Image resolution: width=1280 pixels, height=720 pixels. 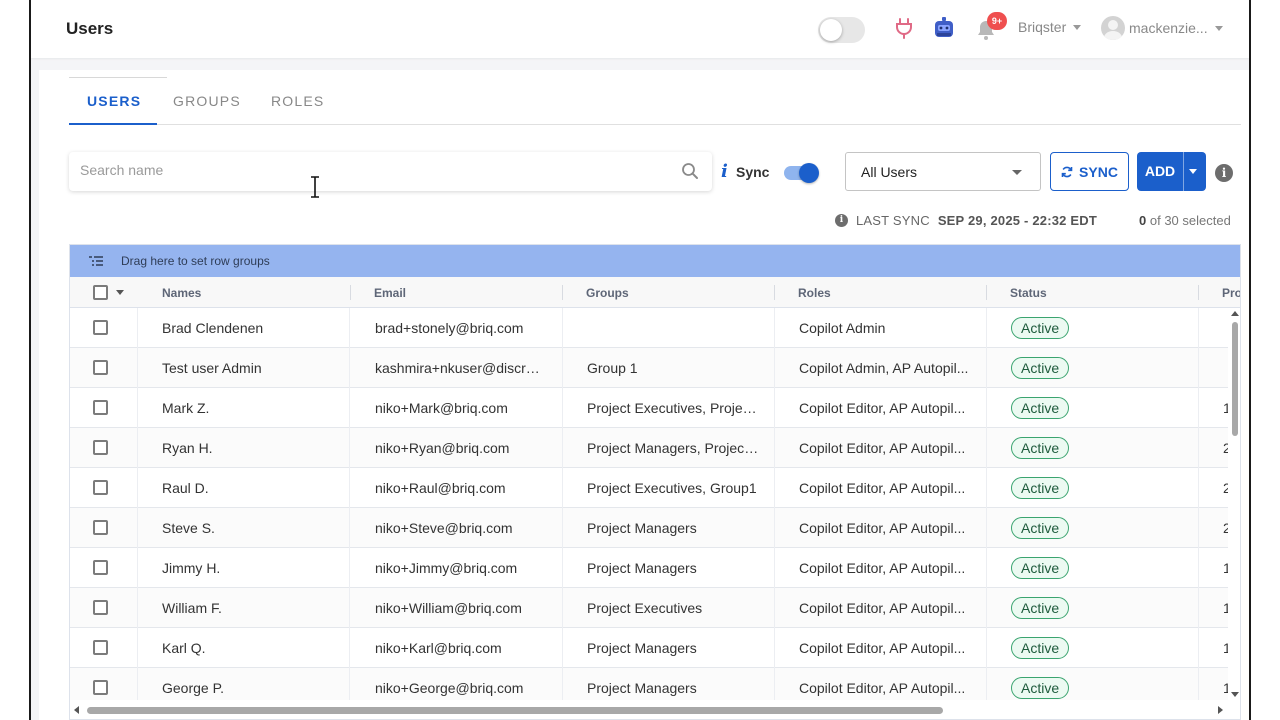 I want to click on column-header-status: Status, so click(x=1028, y=293).